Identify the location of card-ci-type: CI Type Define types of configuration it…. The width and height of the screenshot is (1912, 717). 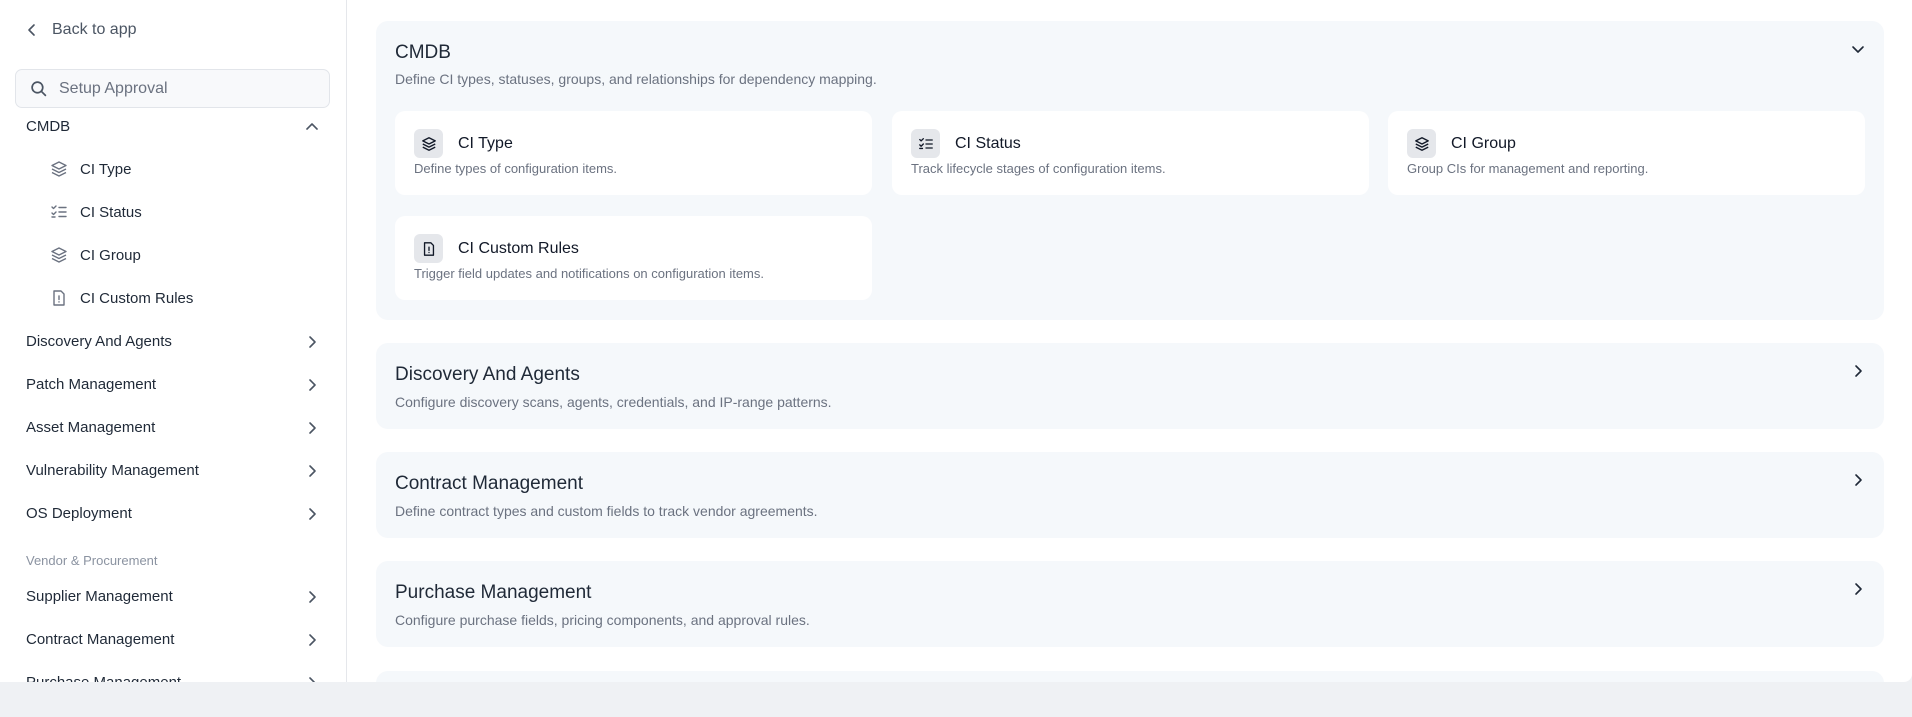
(633, 153).